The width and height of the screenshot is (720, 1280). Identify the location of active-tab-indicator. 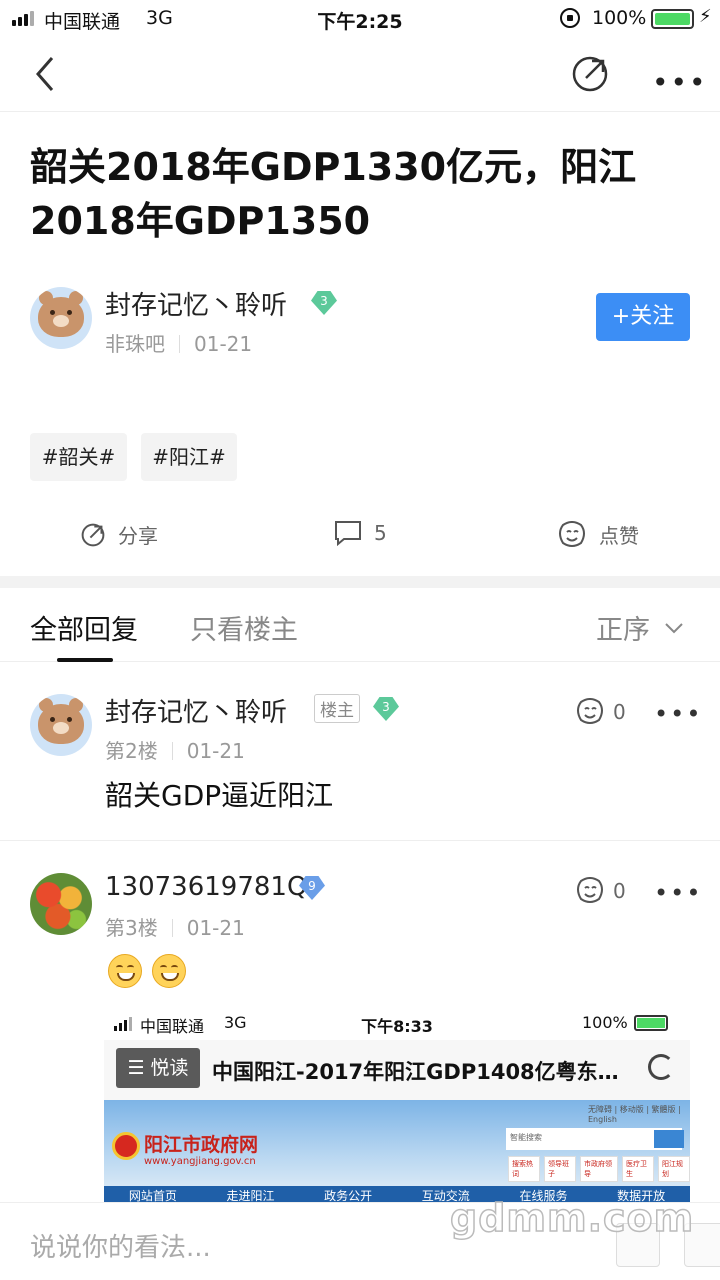
(85, 660).